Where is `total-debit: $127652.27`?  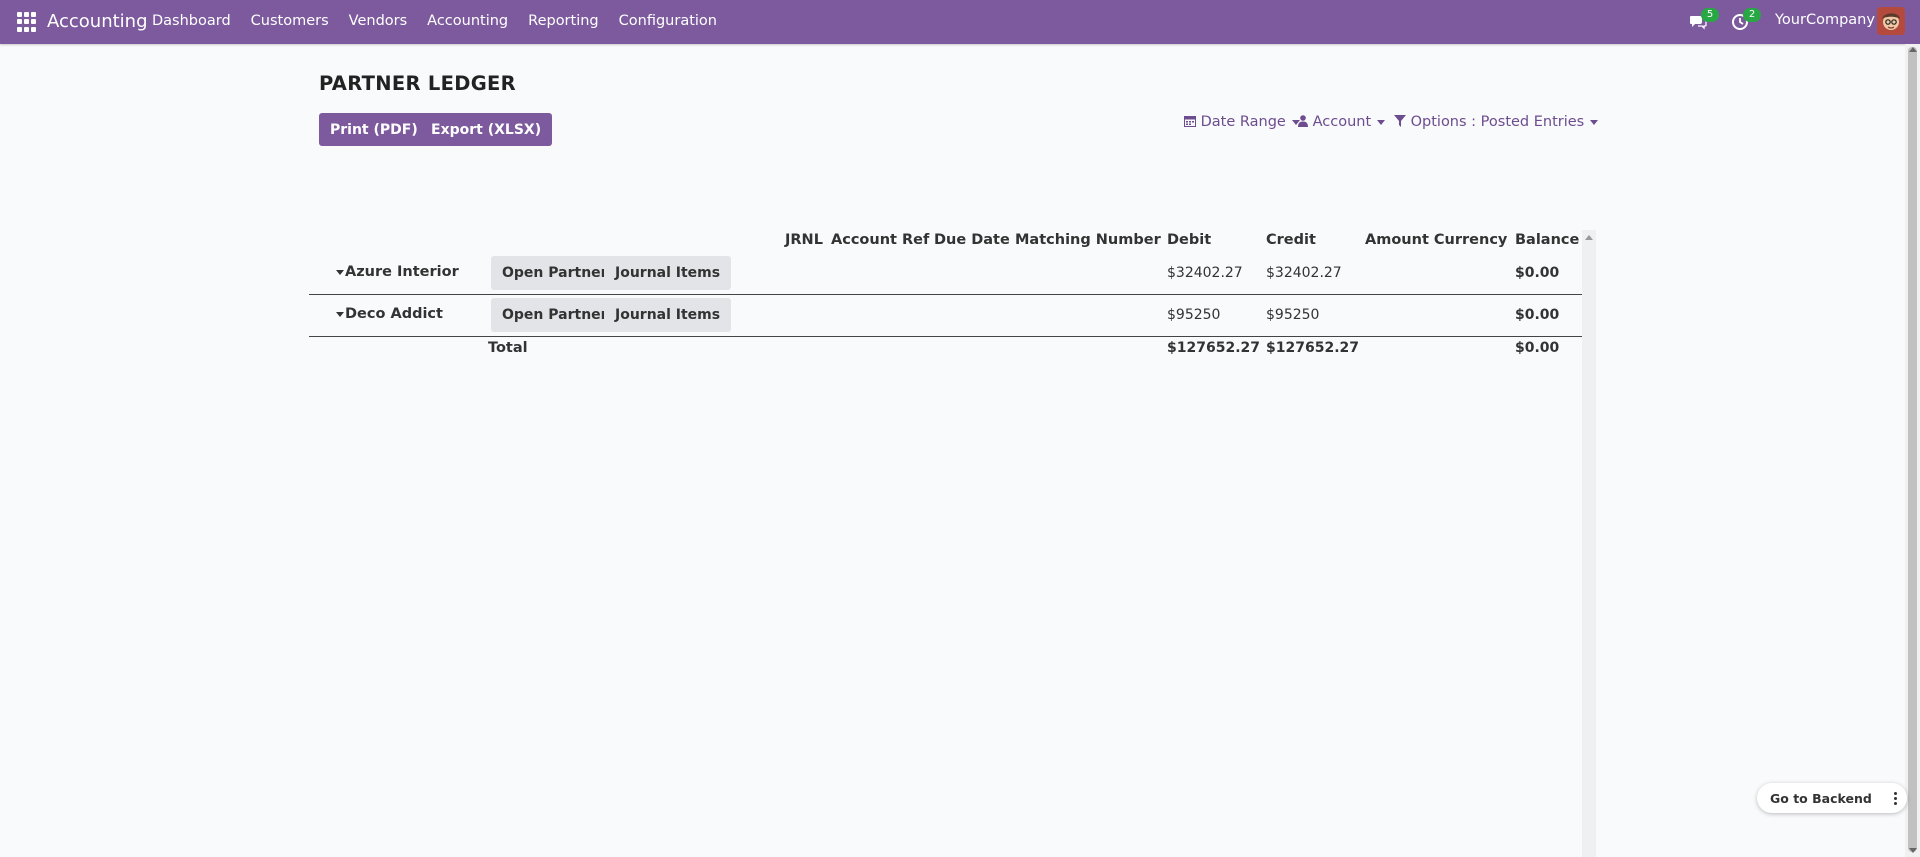
total-debit: $127652.27 is located at coordinates (1213, 348).